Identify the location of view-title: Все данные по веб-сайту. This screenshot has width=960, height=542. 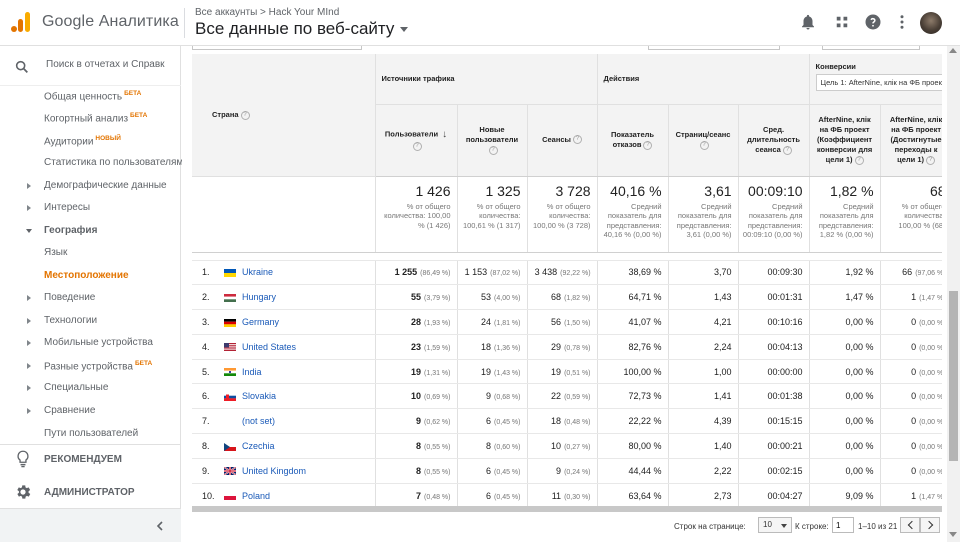
(295, 28).